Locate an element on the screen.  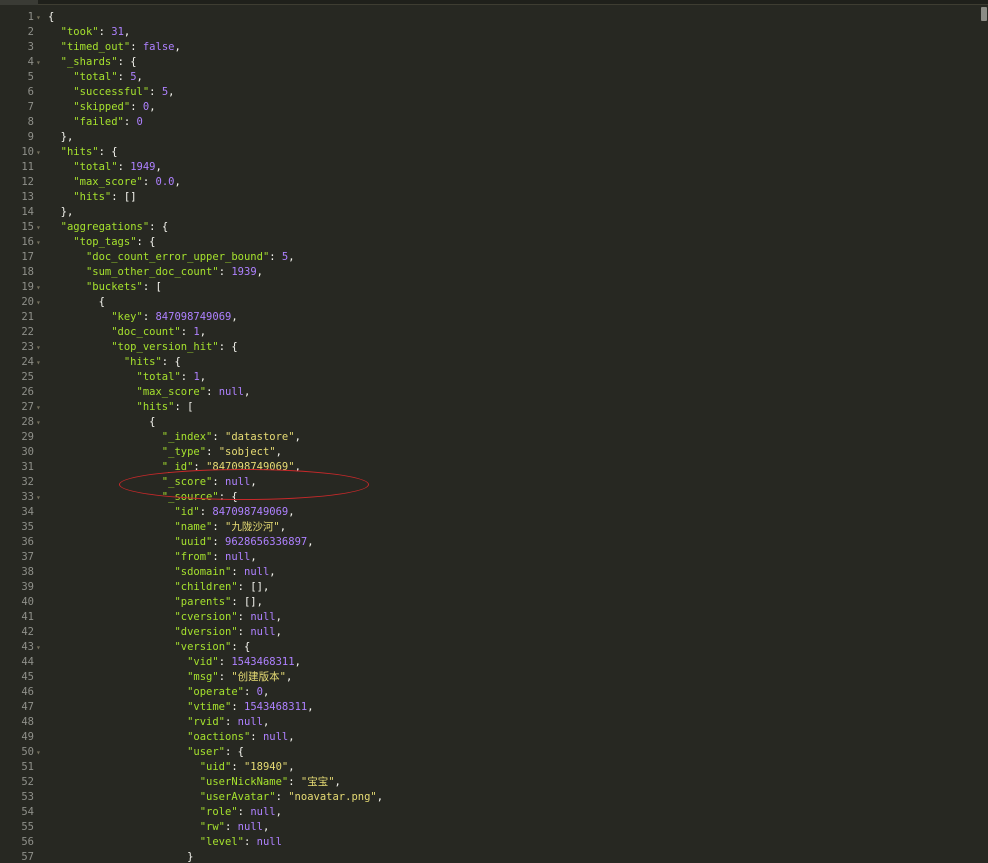
code-text: "hits": [ is located at coordinates (121, 407).